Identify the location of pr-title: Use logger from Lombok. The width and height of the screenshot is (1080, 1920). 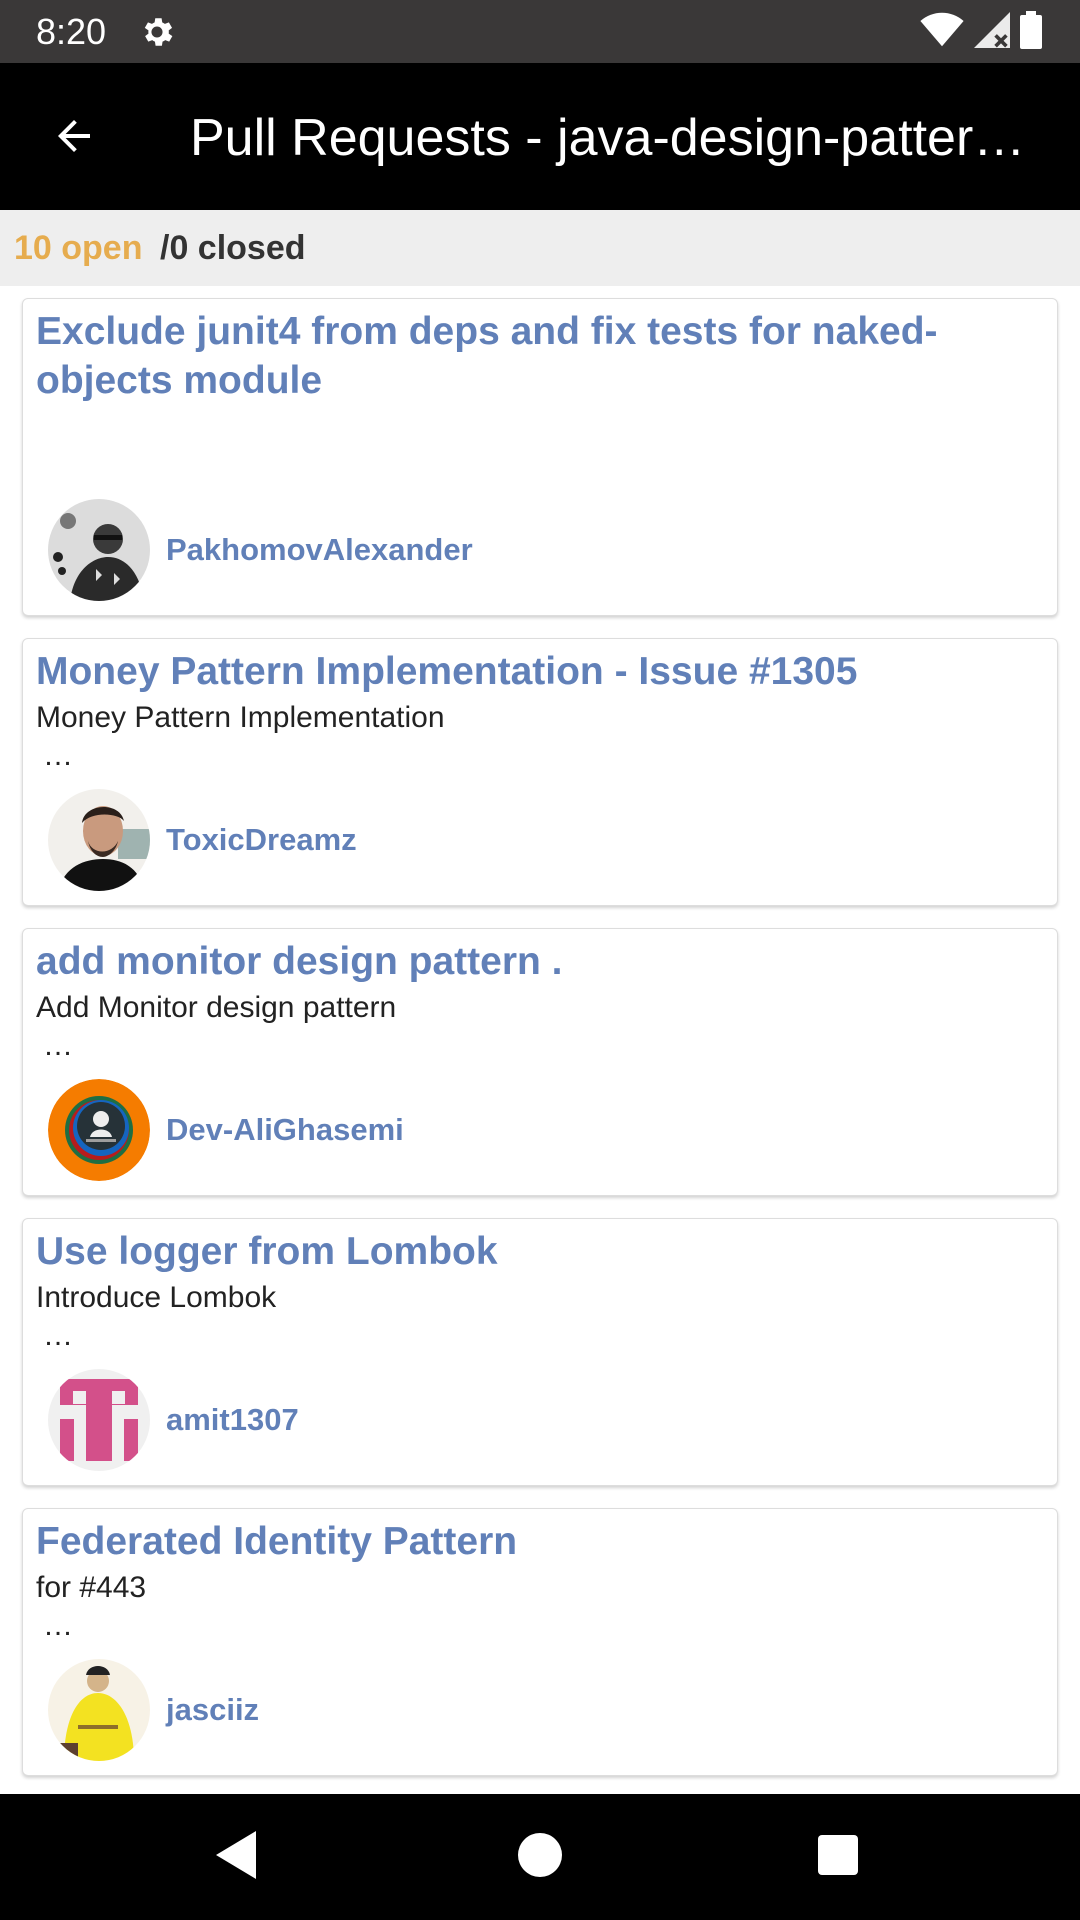
(267, 1251).